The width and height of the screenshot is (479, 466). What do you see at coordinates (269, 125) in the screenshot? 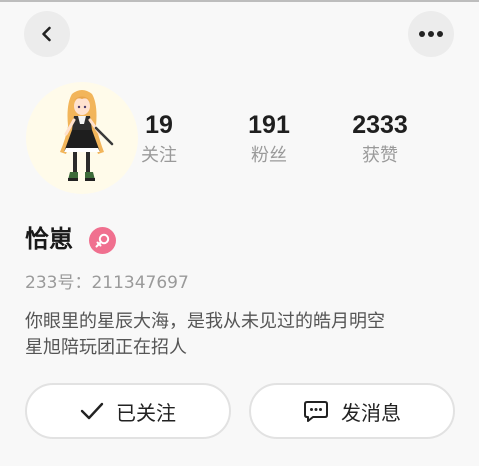
I see `fans-count: 191` at bounding box center [269, 125].